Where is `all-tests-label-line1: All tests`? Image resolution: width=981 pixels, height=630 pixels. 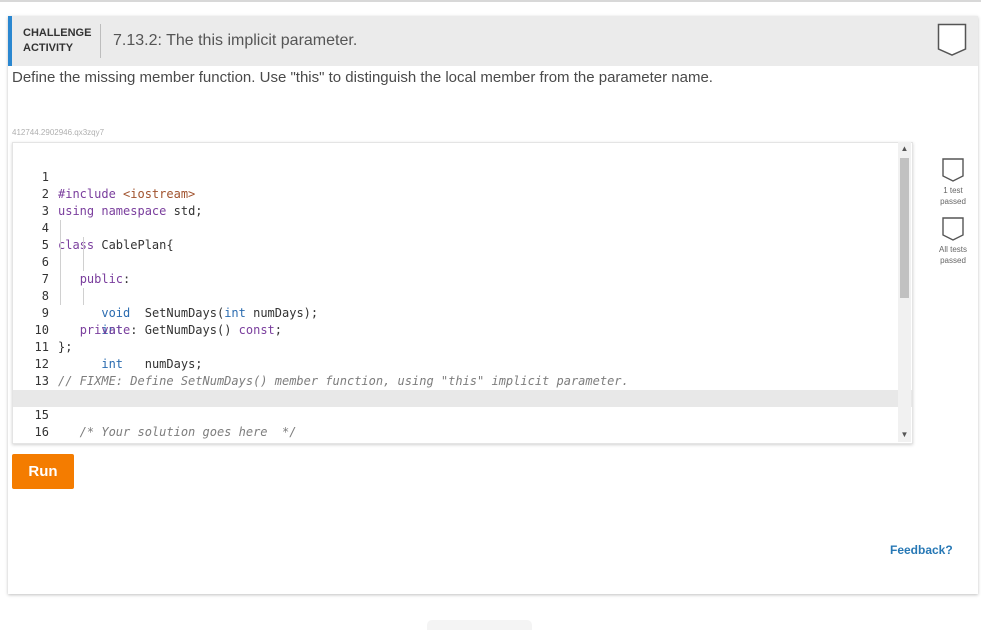 all-tests-label-line1: All tests is located at coordinates (952, 249).